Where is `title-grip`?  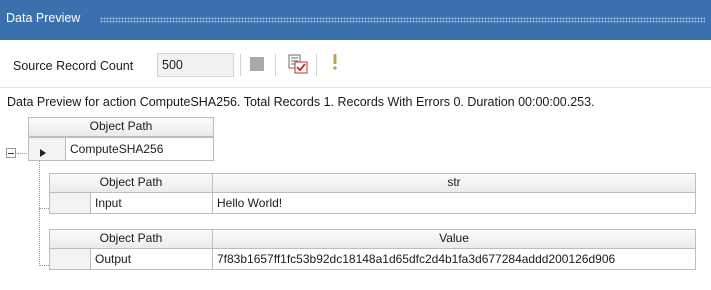 title-grip is located at coordinates (402, 20).